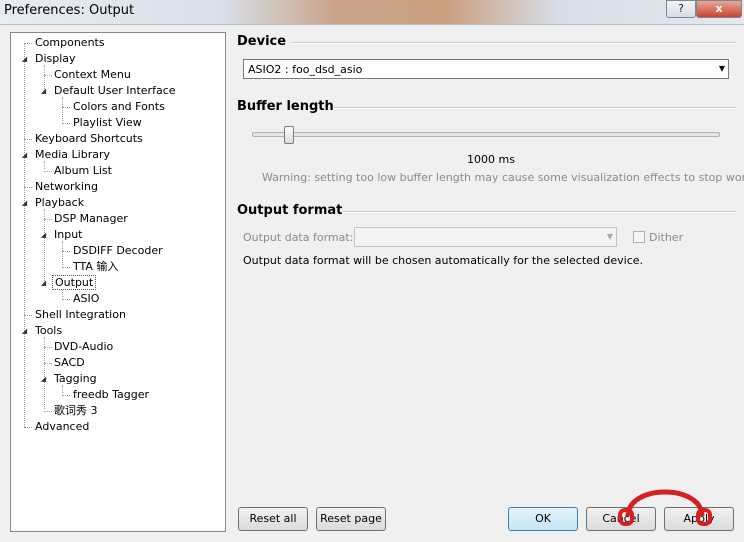 The height and width of the screenshot is (542, 744). Describe the element at coordinates (44, 77) in the screenshot. I see `tree-guide-display` at that location.